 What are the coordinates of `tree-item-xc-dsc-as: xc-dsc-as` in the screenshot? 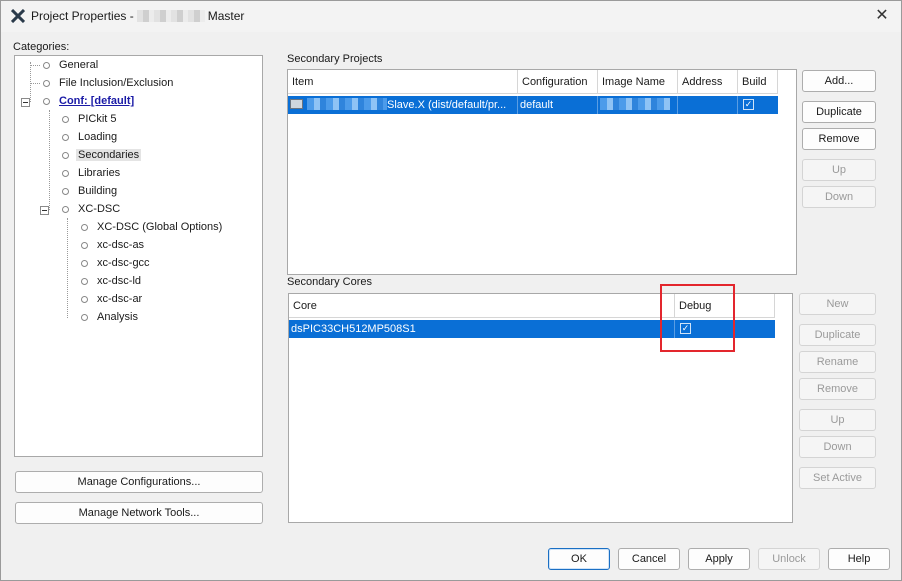 It's located at (113, 245).